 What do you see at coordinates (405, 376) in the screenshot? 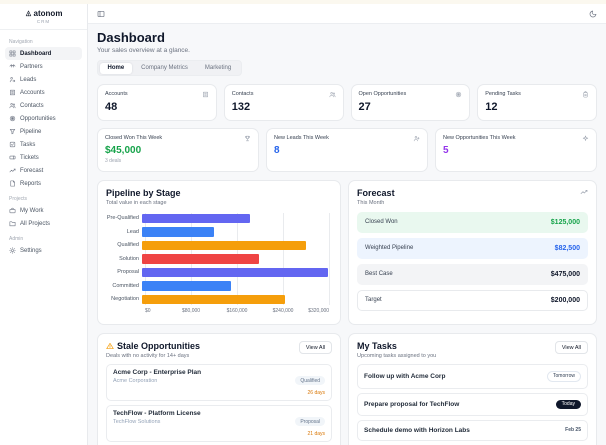
I see `task-name: Follow up with Acme Corp` at bounding box center [405, 376].